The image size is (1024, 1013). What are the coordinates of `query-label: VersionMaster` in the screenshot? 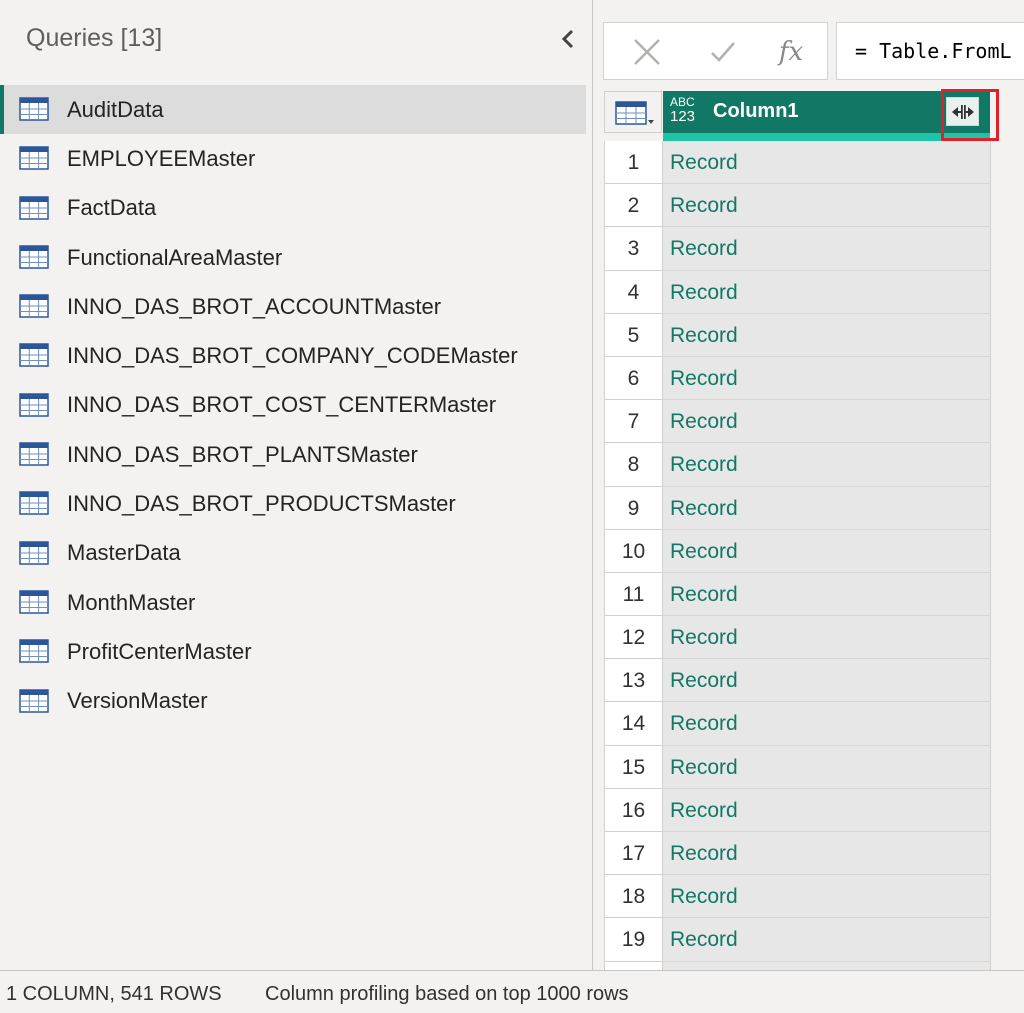 It's located at (137, 701).